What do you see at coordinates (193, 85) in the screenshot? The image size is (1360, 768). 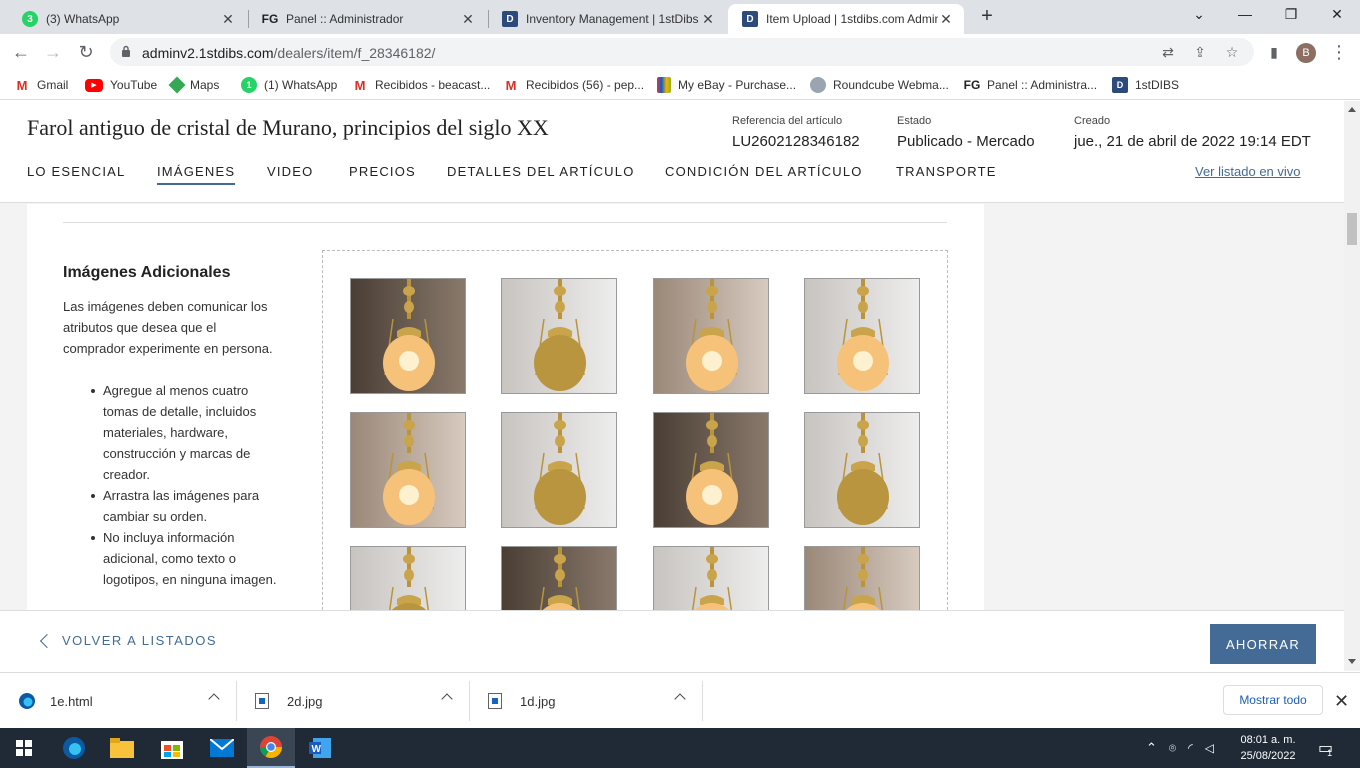 I see `bookmark-maps: Maps` at bounding box center [193, 85].